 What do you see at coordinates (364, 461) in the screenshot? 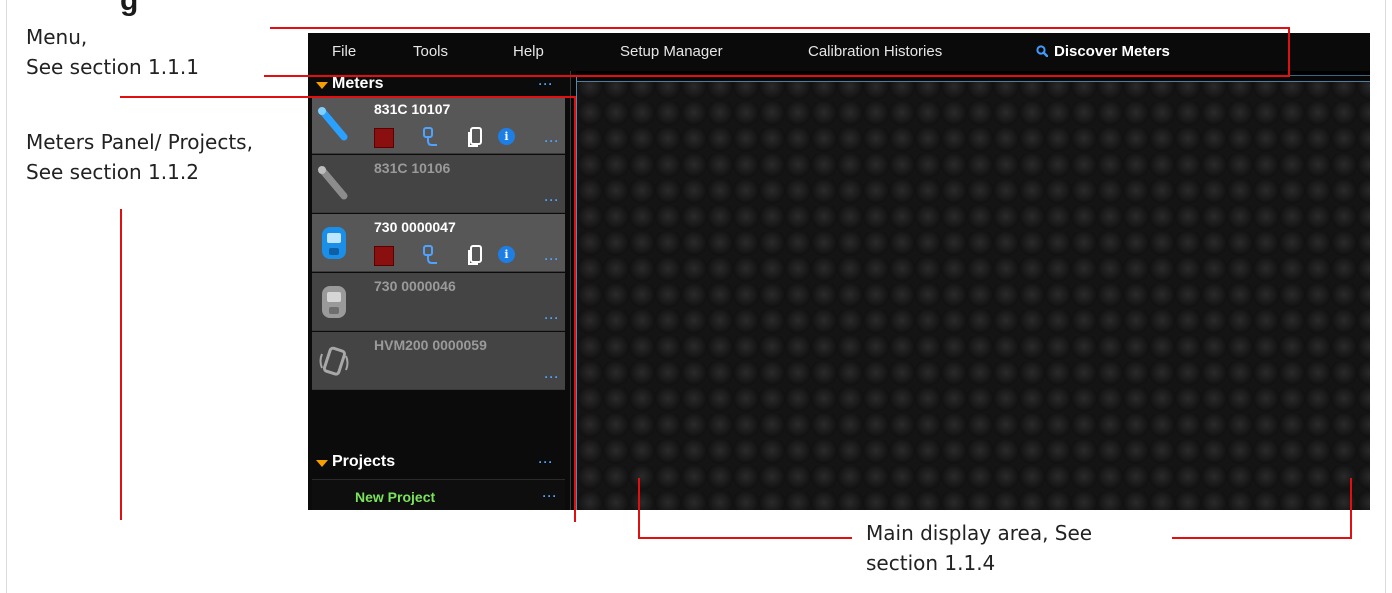
I see `projects-title: Projects` at bounding box center [364, 461].